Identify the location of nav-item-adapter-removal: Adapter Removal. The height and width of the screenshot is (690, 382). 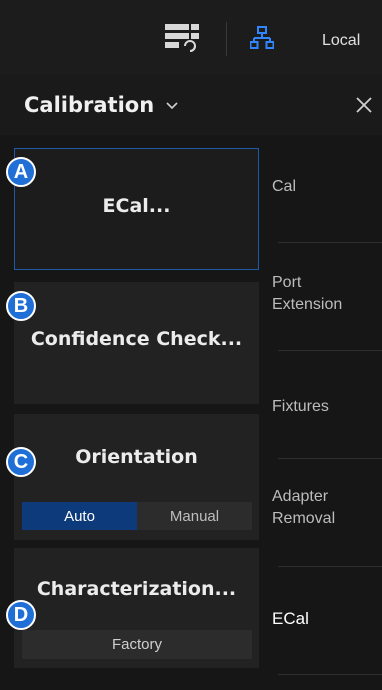
(320, 508).